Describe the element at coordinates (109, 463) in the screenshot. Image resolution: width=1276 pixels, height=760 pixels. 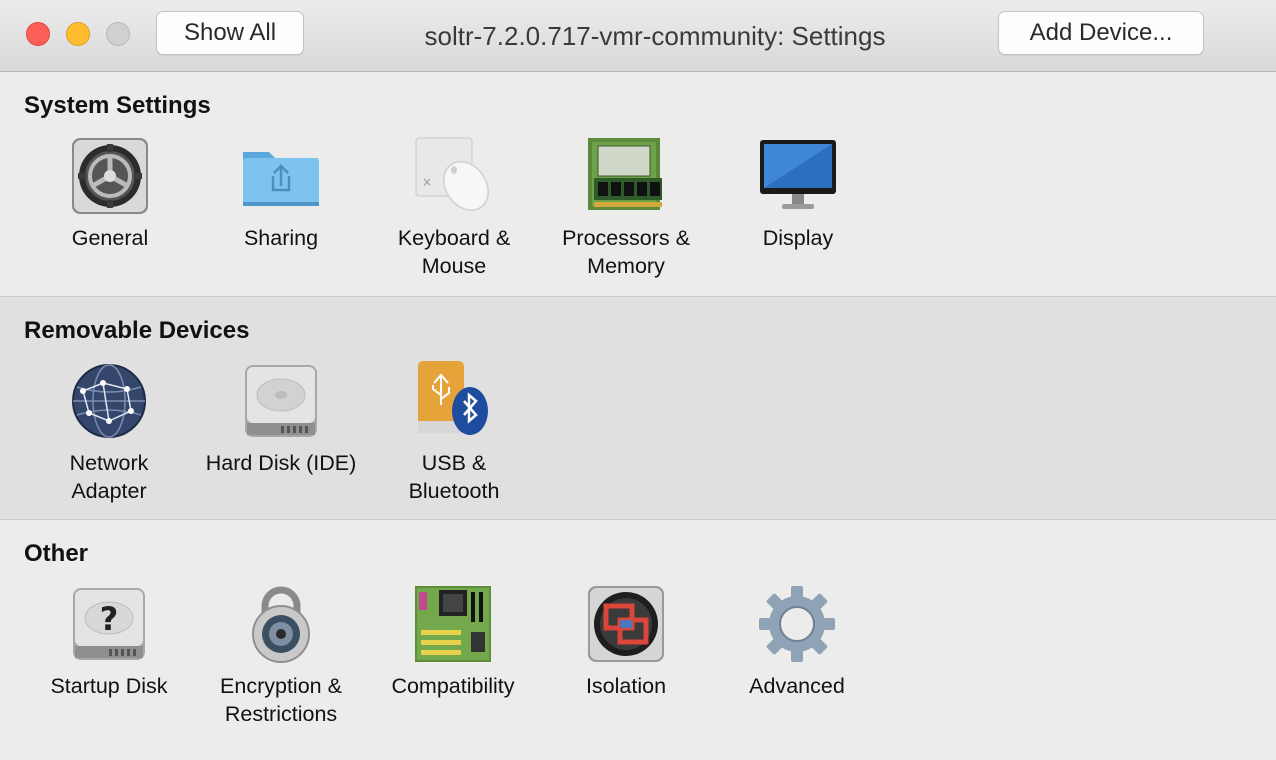
I see `item-label: Network` at that location.